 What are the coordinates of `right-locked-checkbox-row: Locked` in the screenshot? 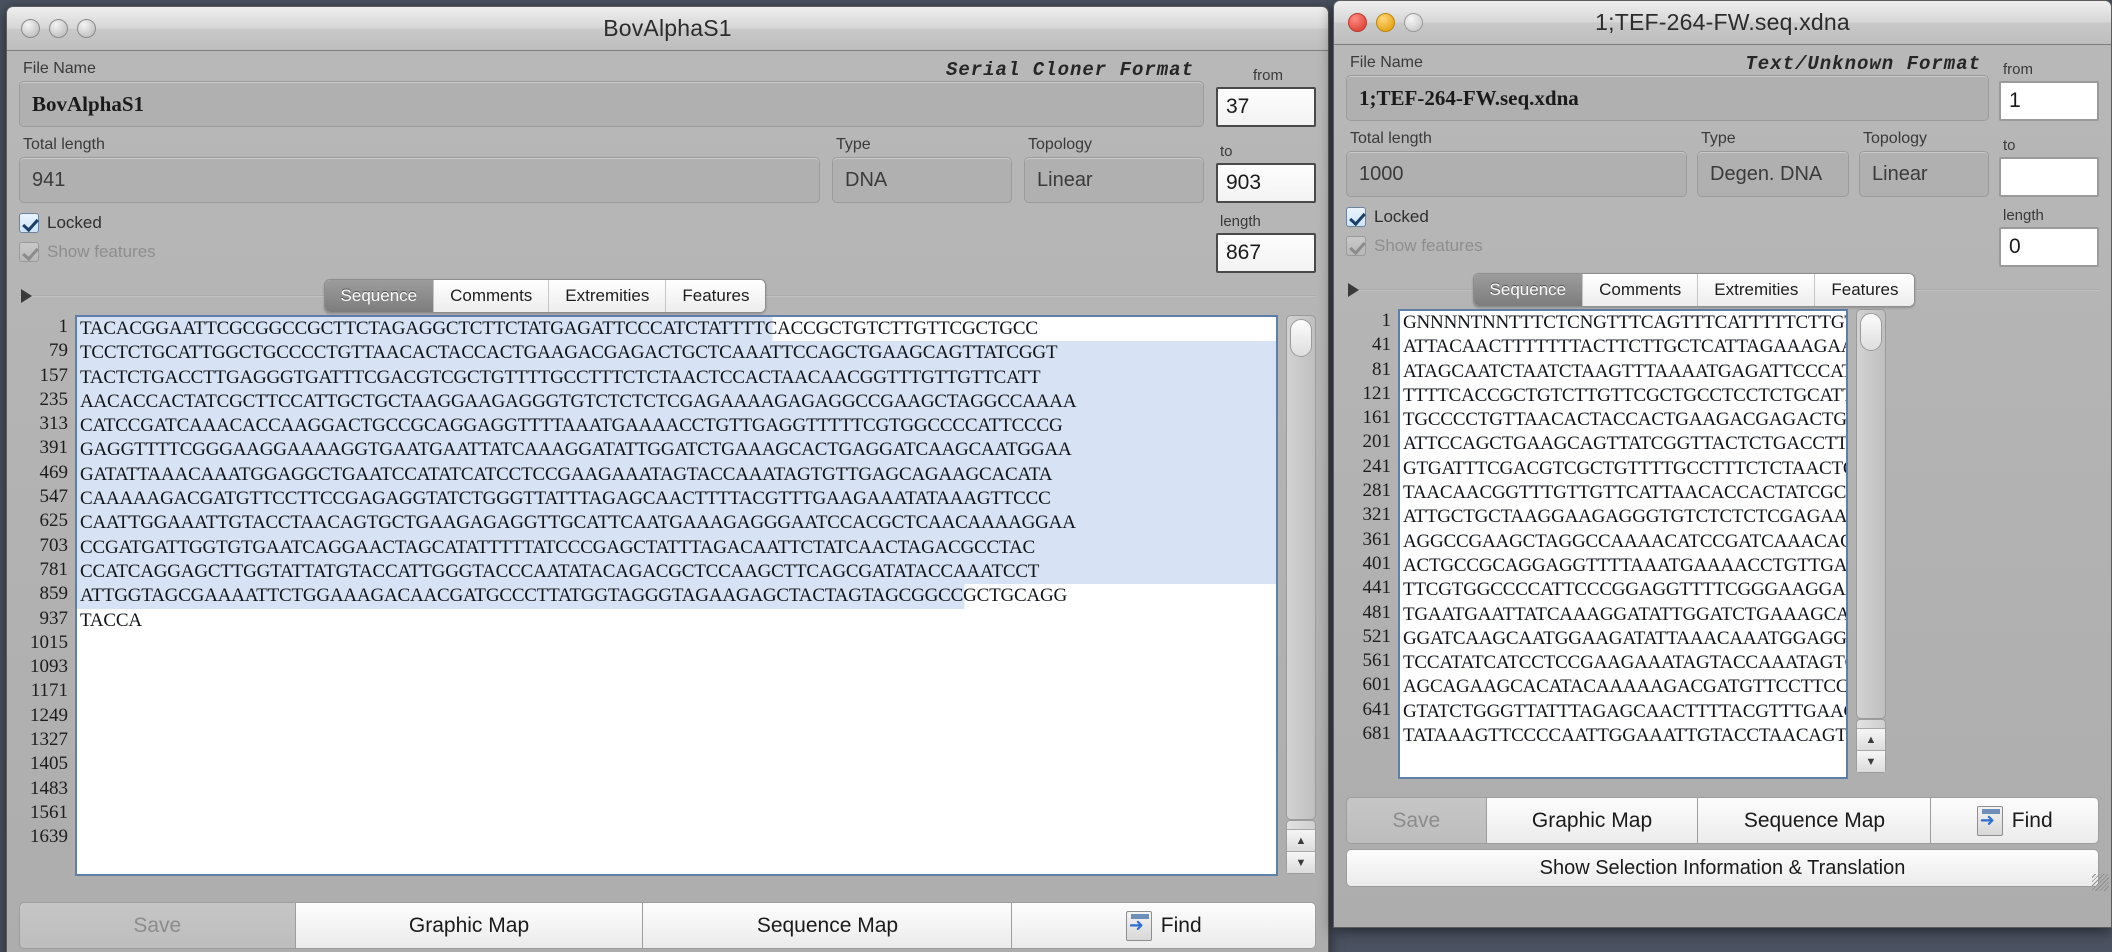 It's located at (1667, 217).